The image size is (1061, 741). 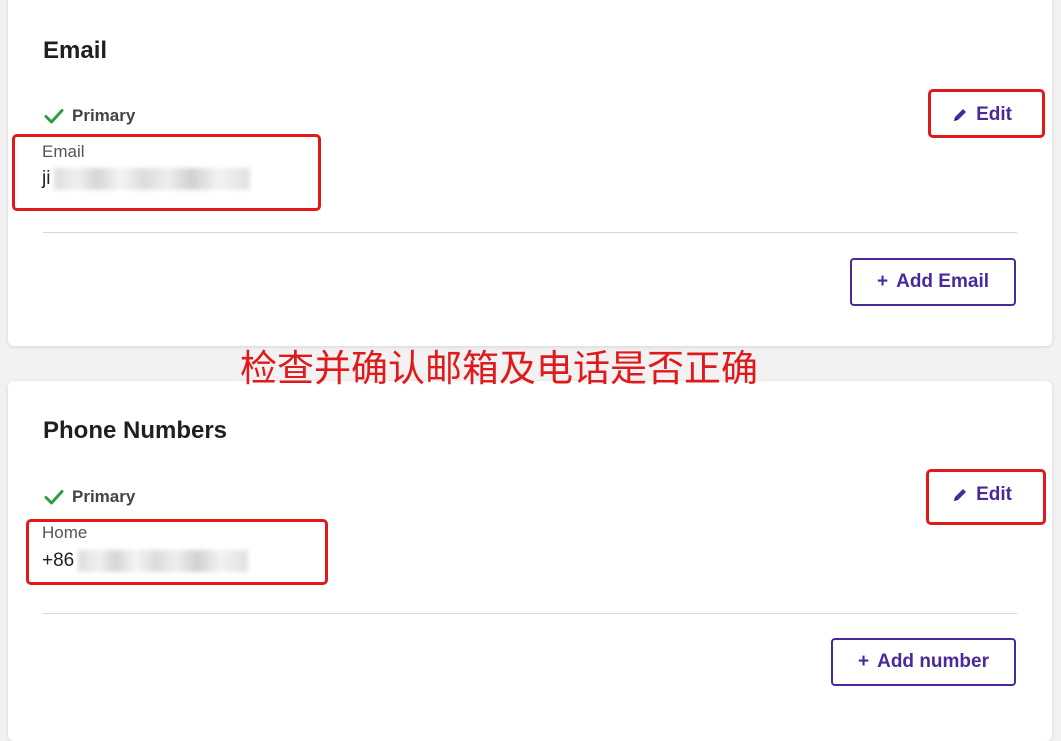 What do you see at coordinates (933, 661) in the screenshot?
I see `add-number-label: Add number` at bounding box center [933, 661].